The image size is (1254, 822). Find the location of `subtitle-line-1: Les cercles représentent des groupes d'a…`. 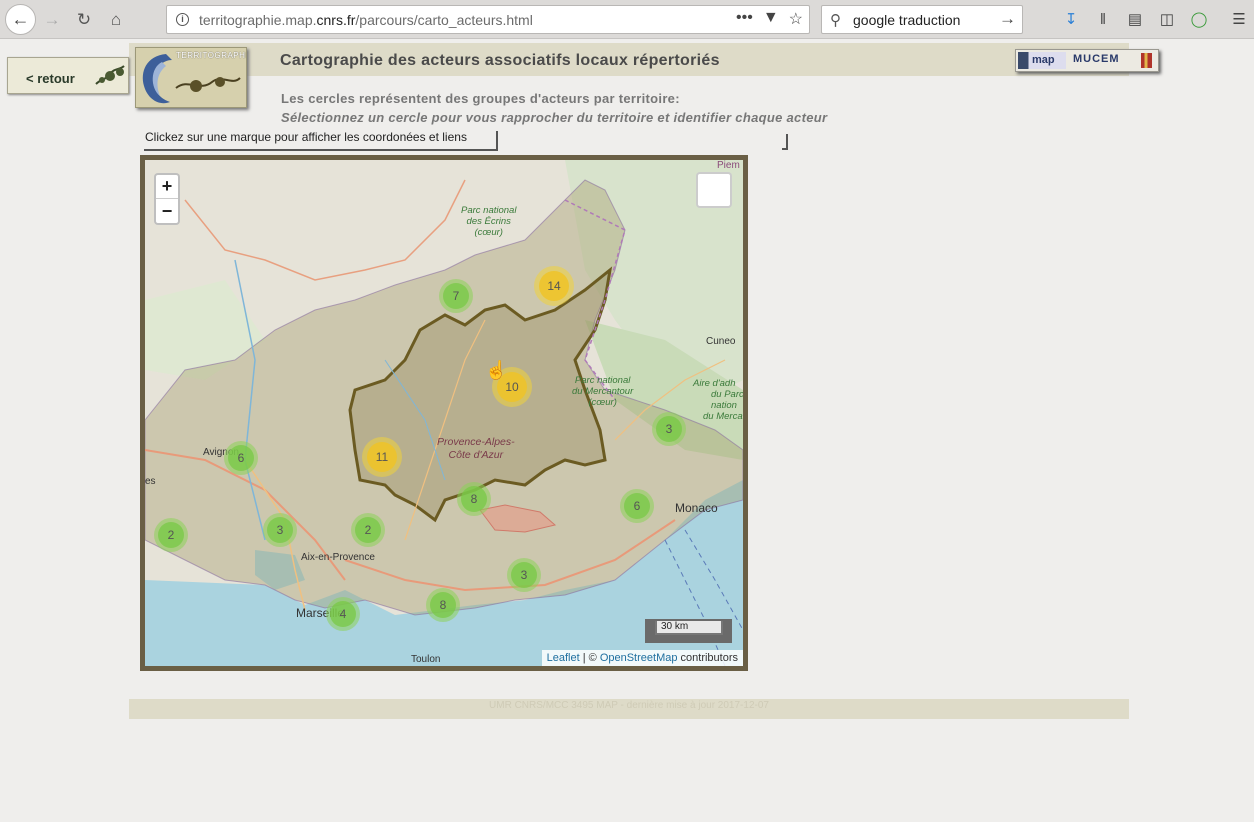

subtitle-line-1: Les cercles représentent des groupes d'a… is located at coordinates (480, 98).